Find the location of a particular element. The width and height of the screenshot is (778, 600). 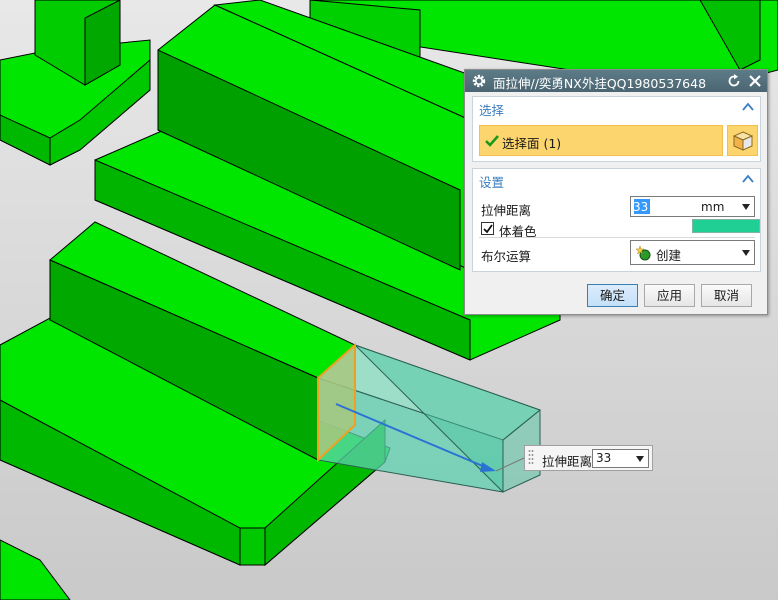

apply-button: 应用 is located at coordinates (669, 295).